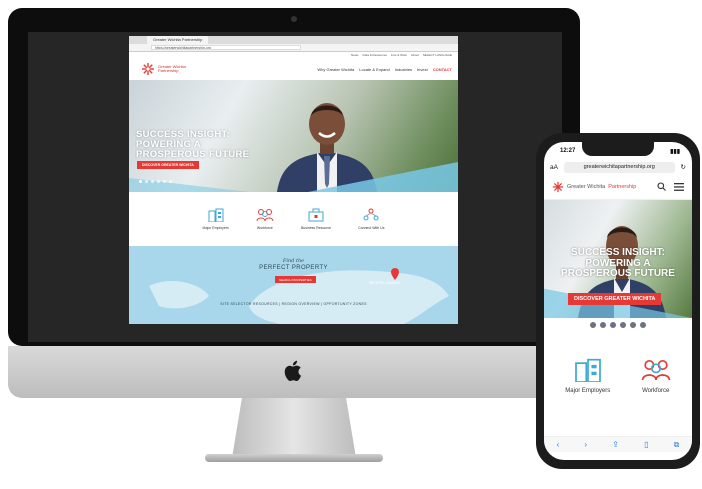  I want to click on reload-icon: ↻, so click(683, 167).